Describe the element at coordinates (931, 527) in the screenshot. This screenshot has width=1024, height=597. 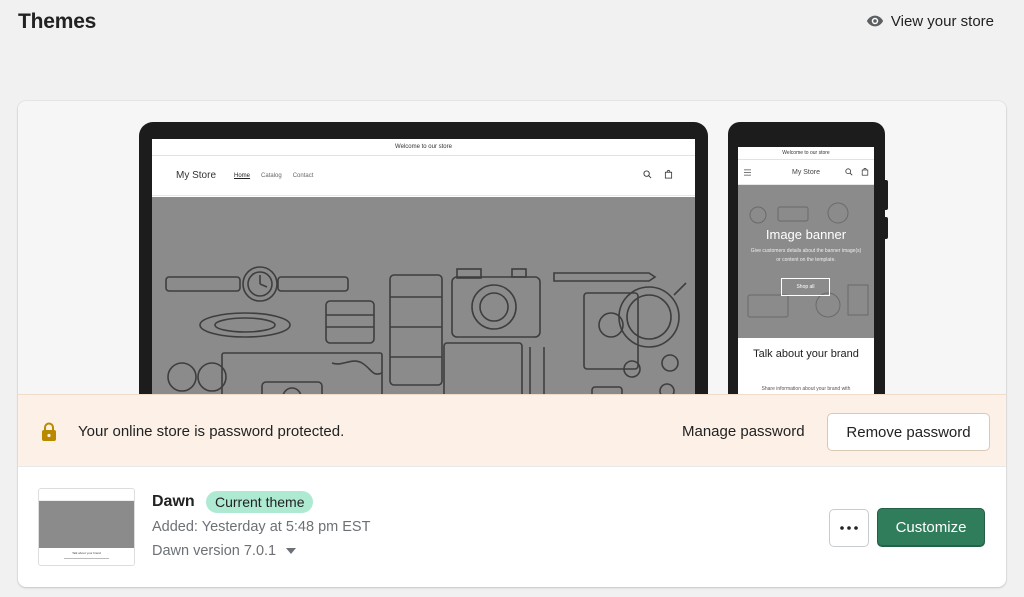
I see `customize-button: Customize` at that location.